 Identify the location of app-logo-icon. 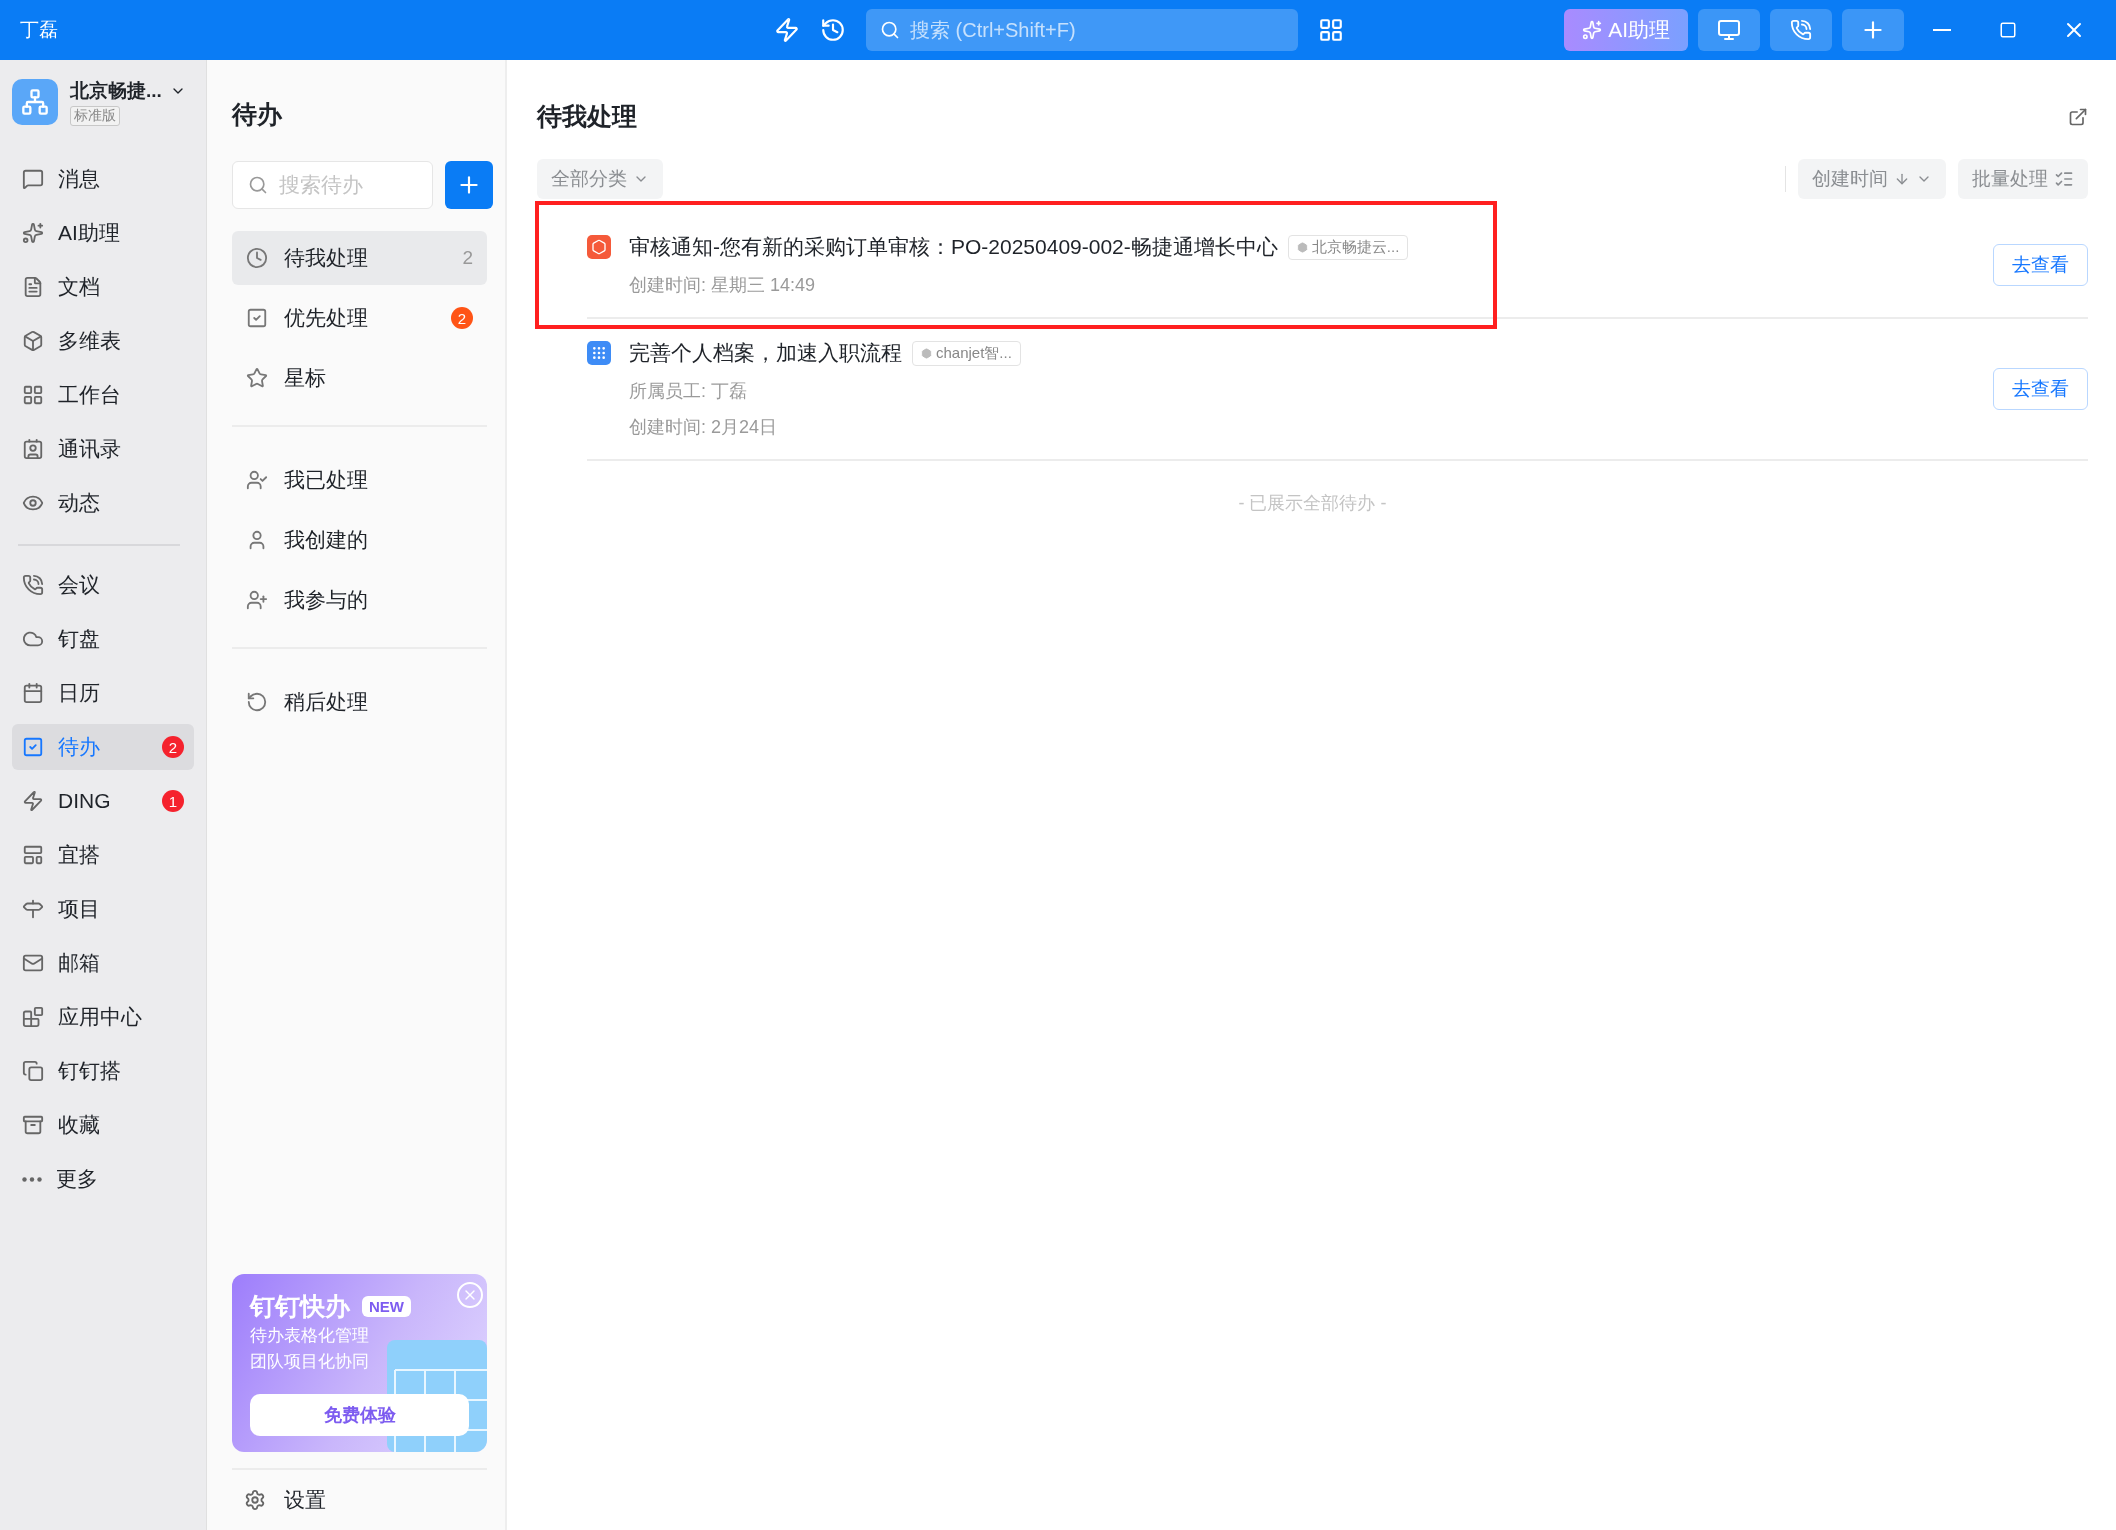
(599, 247).